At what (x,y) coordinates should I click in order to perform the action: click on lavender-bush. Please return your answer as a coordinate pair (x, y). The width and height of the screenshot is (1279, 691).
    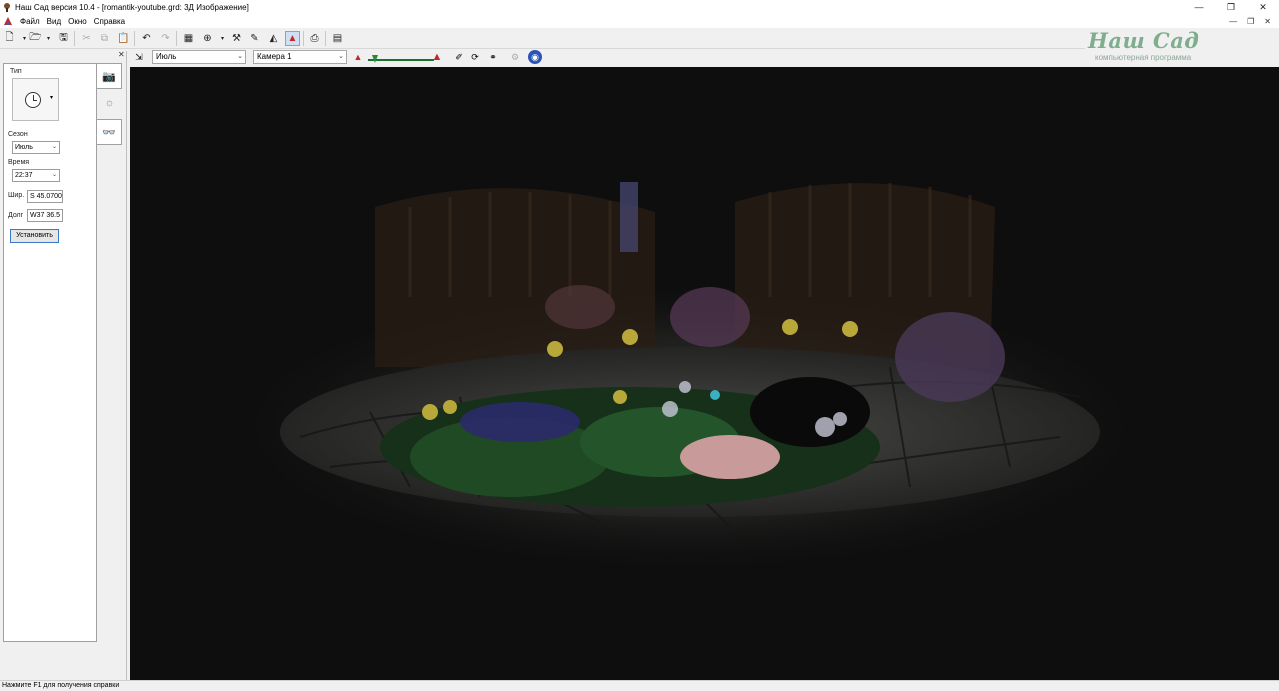
    Looking at the image, I should click on (950, 357).